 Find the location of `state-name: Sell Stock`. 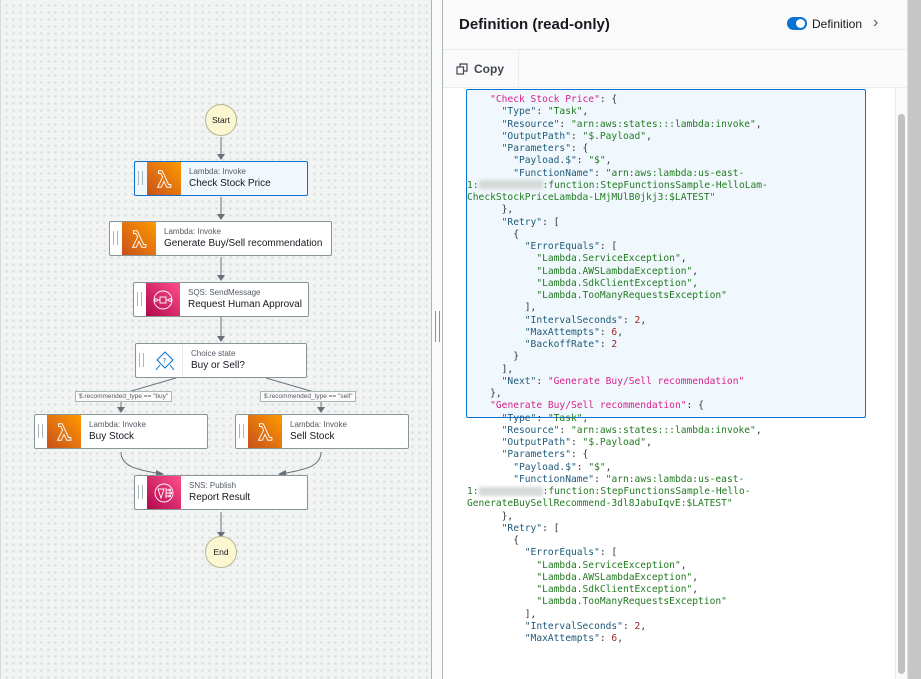

state-name: Sell Stock is located at coordinates (312, 436).